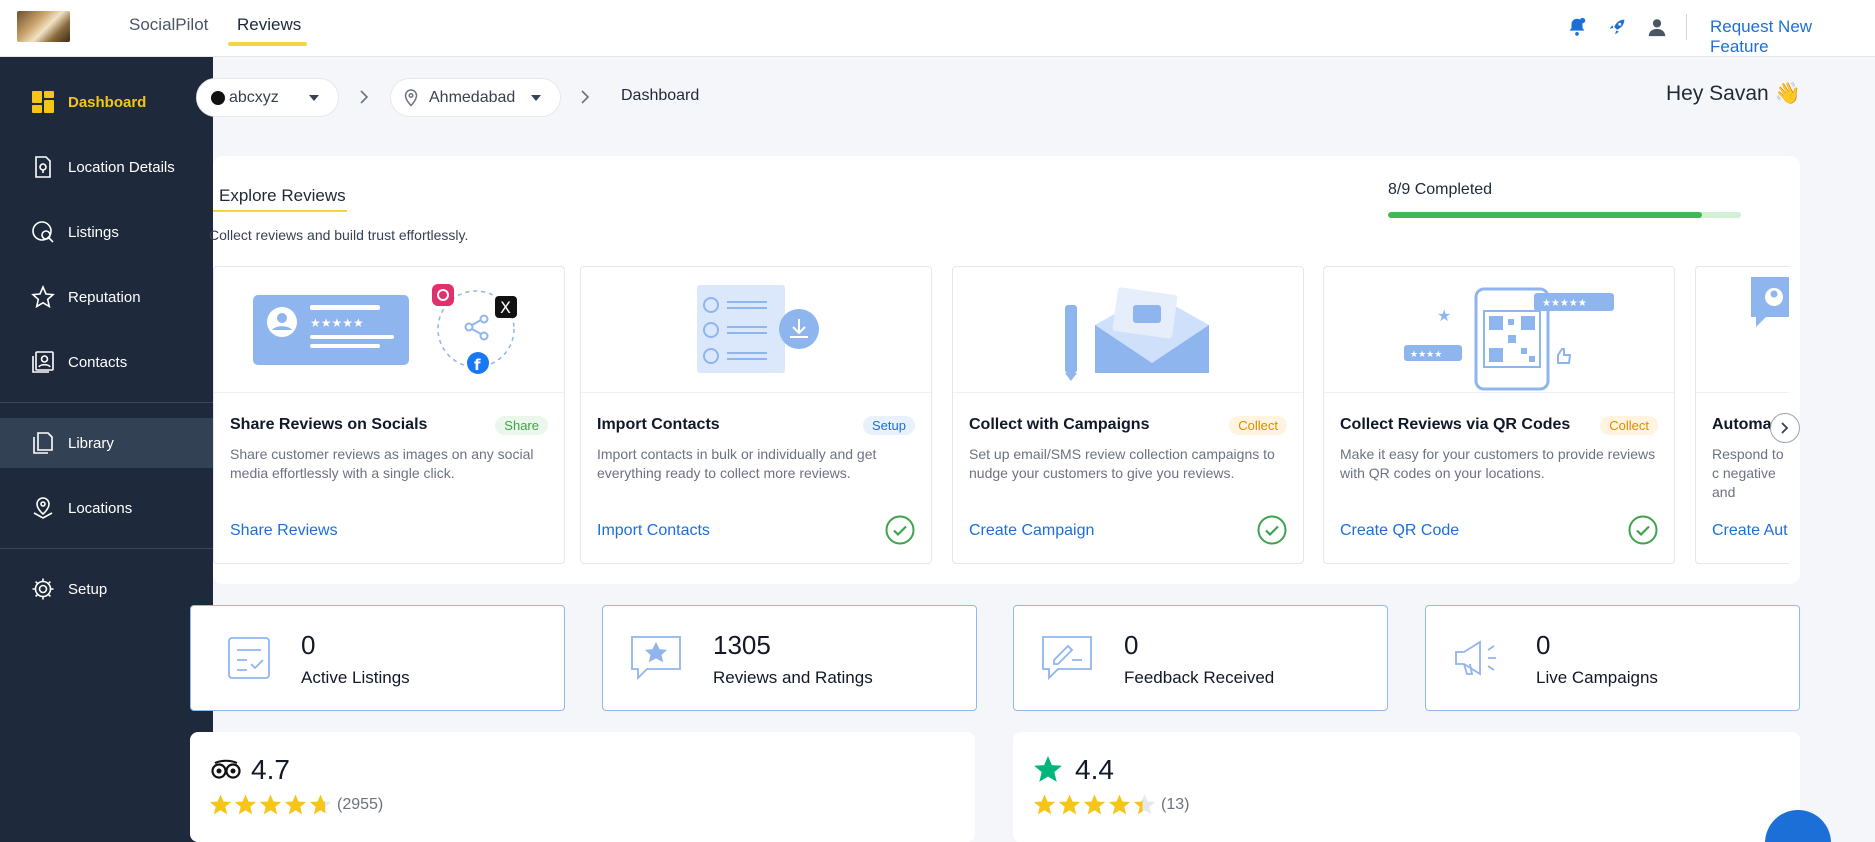 This screenshot has width=1875, height=842. What do you see at coordinates (1750, 531) in the screenshot?
I see `create-auto-response-link: Create Aut` at bounding box center [1750, 531].